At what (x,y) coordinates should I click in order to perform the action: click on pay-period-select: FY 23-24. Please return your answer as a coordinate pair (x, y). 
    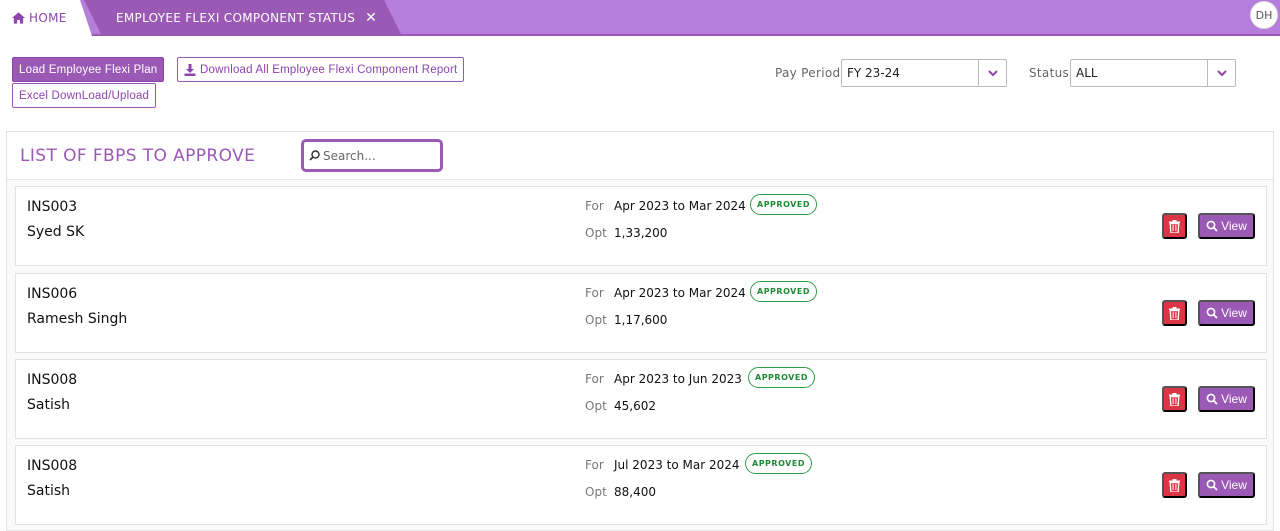
    Looking at the image, I should click on (924, 73).